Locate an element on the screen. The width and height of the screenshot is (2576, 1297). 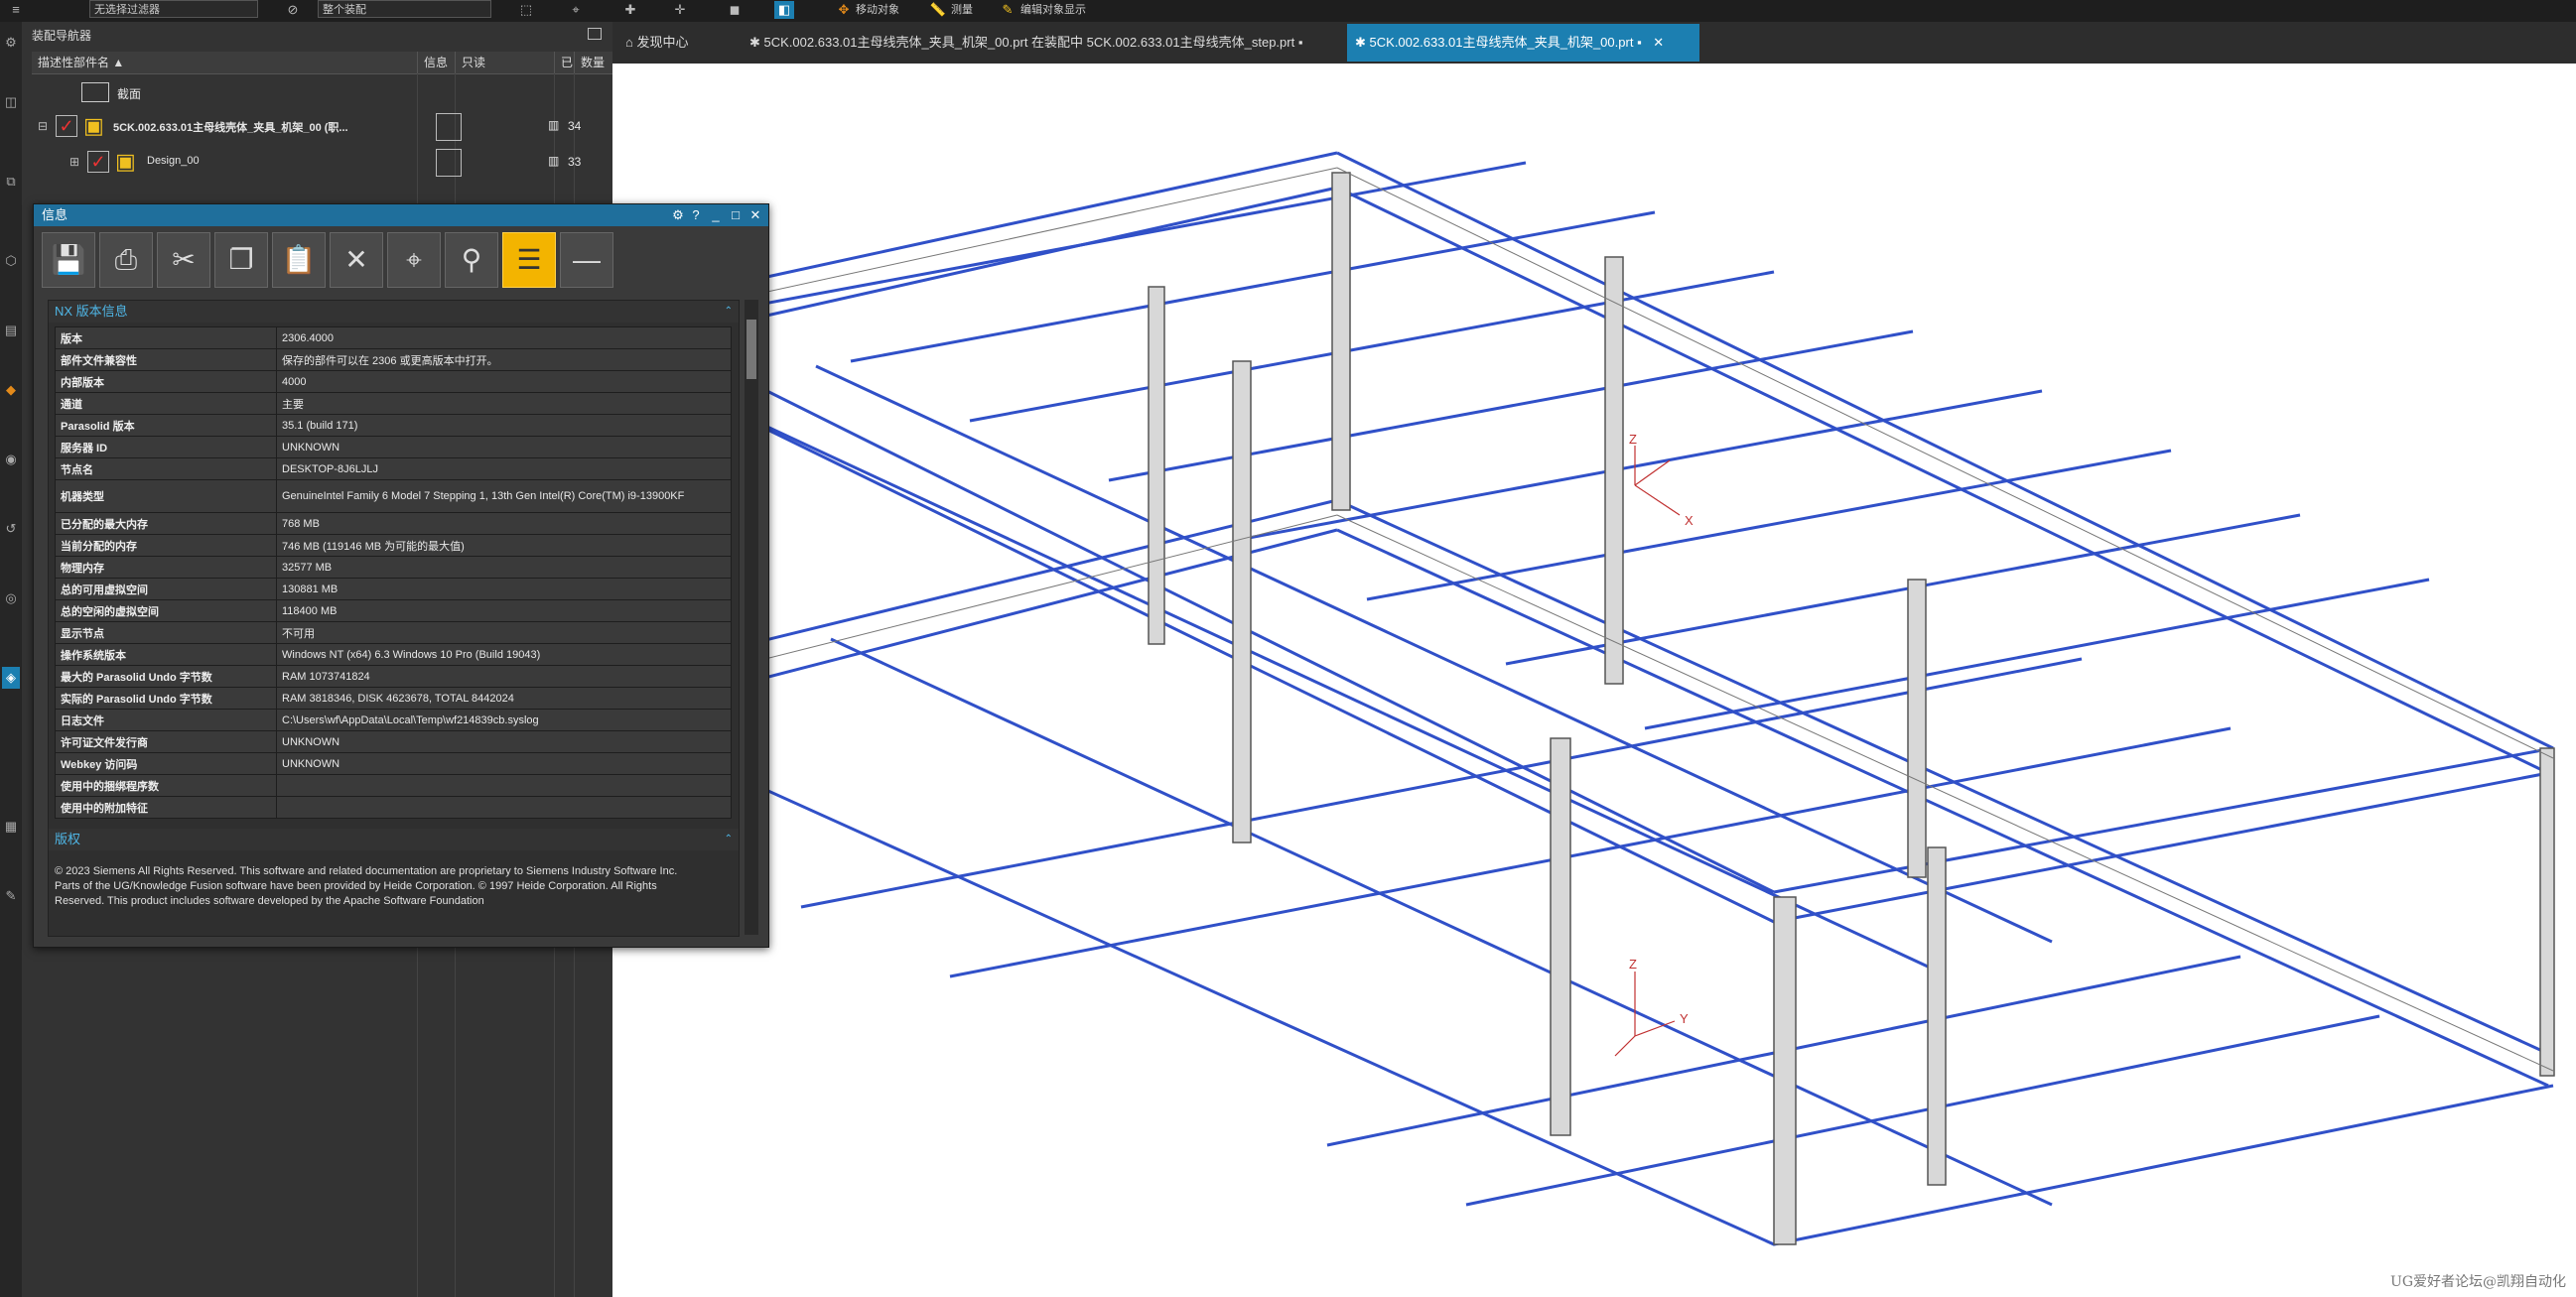
save-icon: 💾 is located at coordinates (68, 260).